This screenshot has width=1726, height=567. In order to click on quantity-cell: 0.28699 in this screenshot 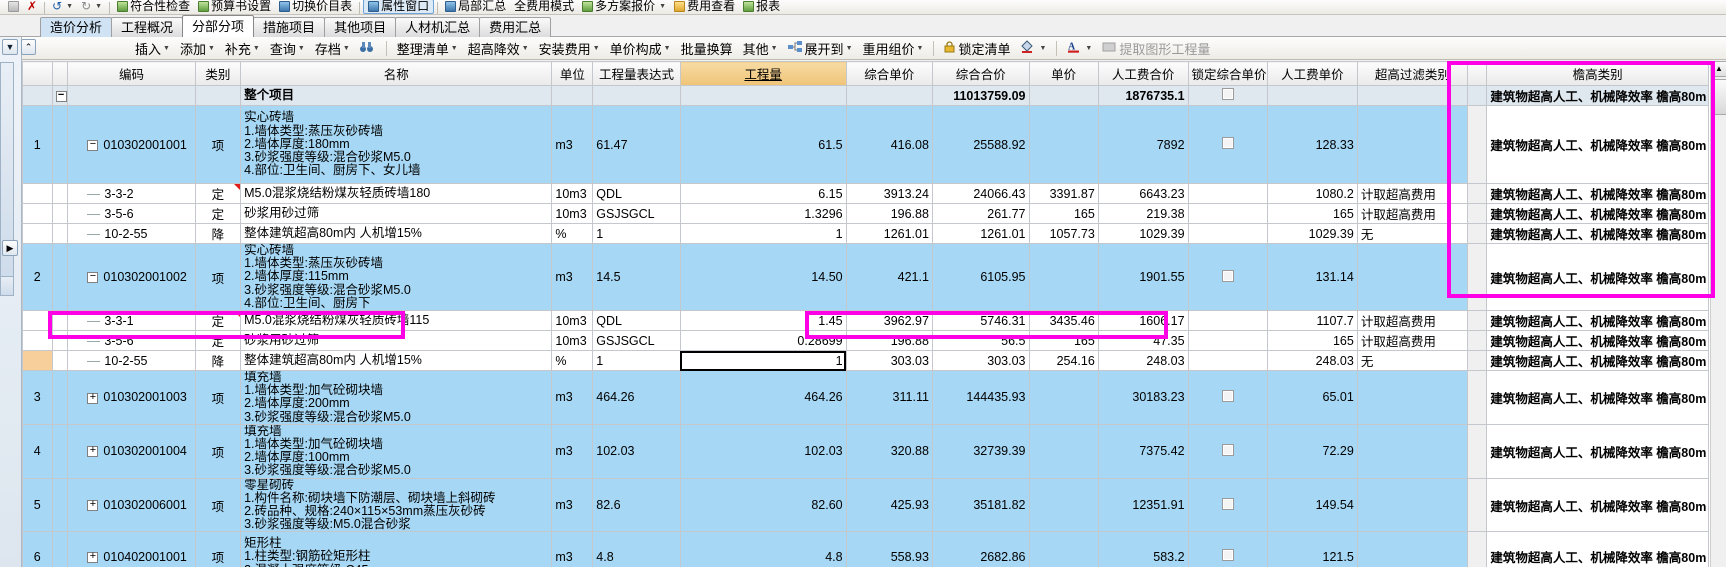, I will do `click(763, 341)`.